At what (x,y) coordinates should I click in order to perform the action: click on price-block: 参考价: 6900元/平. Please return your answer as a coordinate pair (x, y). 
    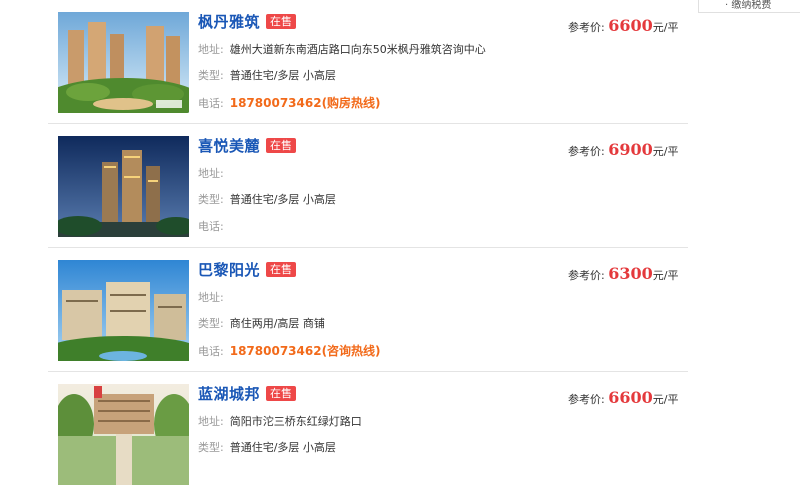
    Looking at the image, I should click on (623, 149).